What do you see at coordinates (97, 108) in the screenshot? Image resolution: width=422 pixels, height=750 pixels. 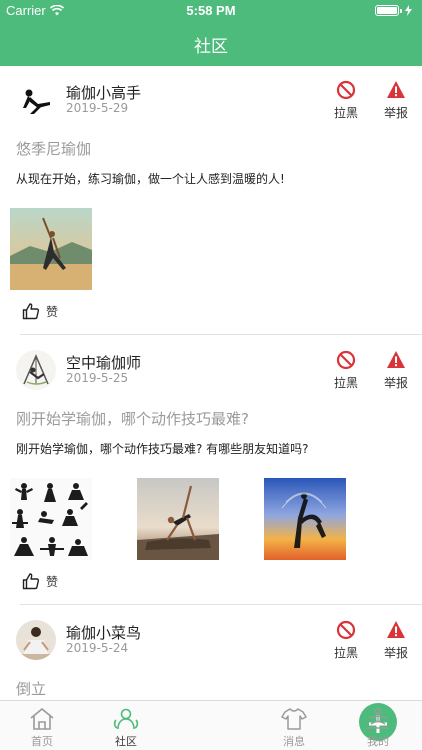 I see `post-date: 2019-5-29` at bounding box center [97, 108].